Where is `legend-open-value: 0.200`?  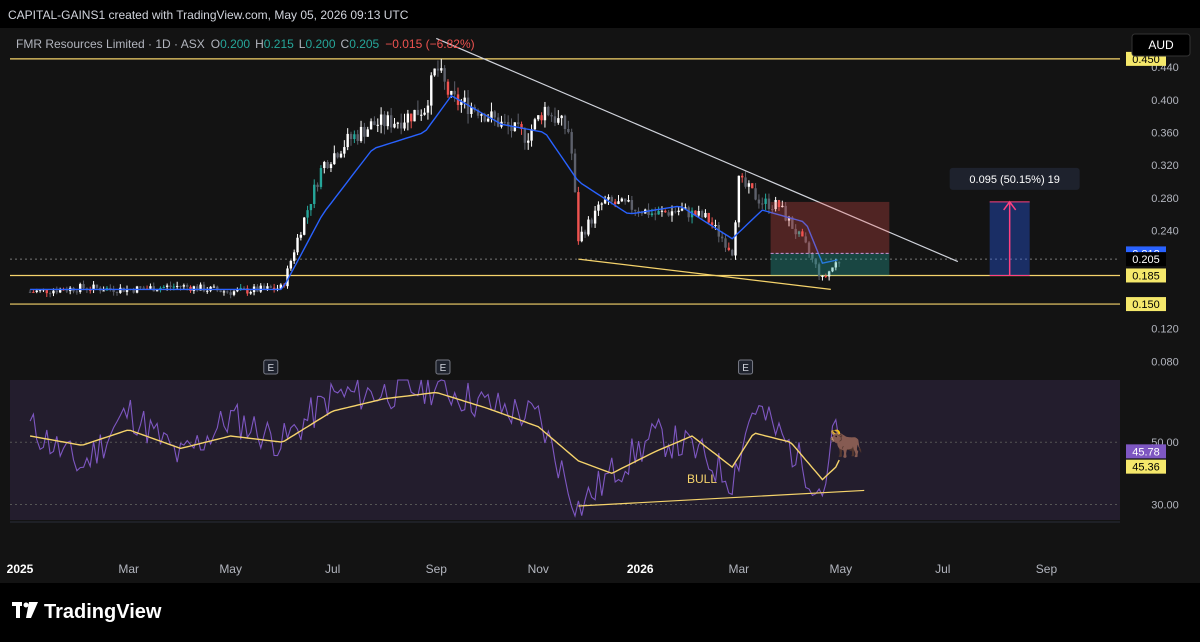
legend-open-value: 0.200 is located at coordinates (235, 44).